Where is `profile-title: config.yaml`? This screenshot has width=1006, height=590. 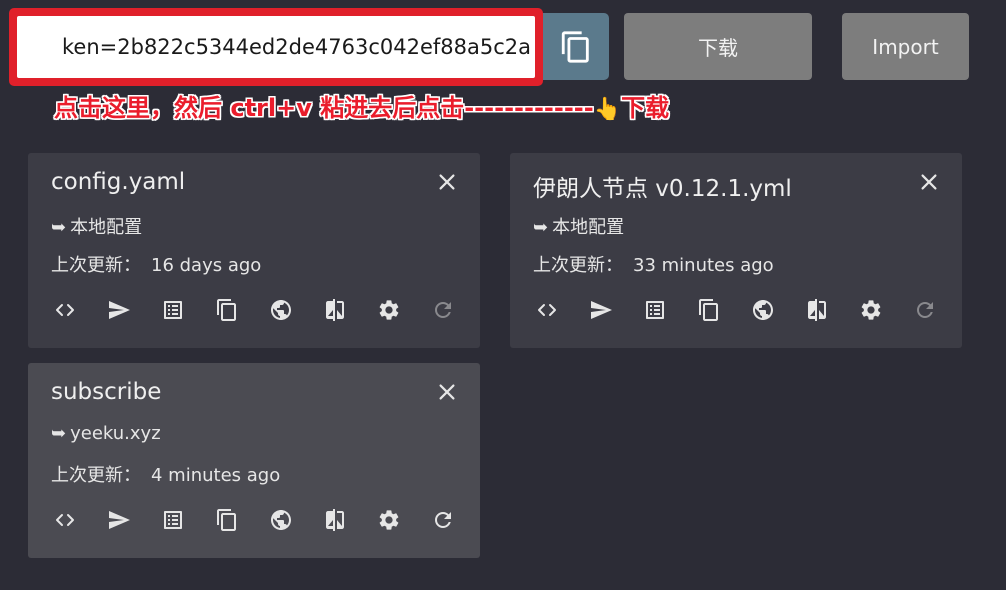
profile-title: config.yaml is located at coordinates (118, 182).